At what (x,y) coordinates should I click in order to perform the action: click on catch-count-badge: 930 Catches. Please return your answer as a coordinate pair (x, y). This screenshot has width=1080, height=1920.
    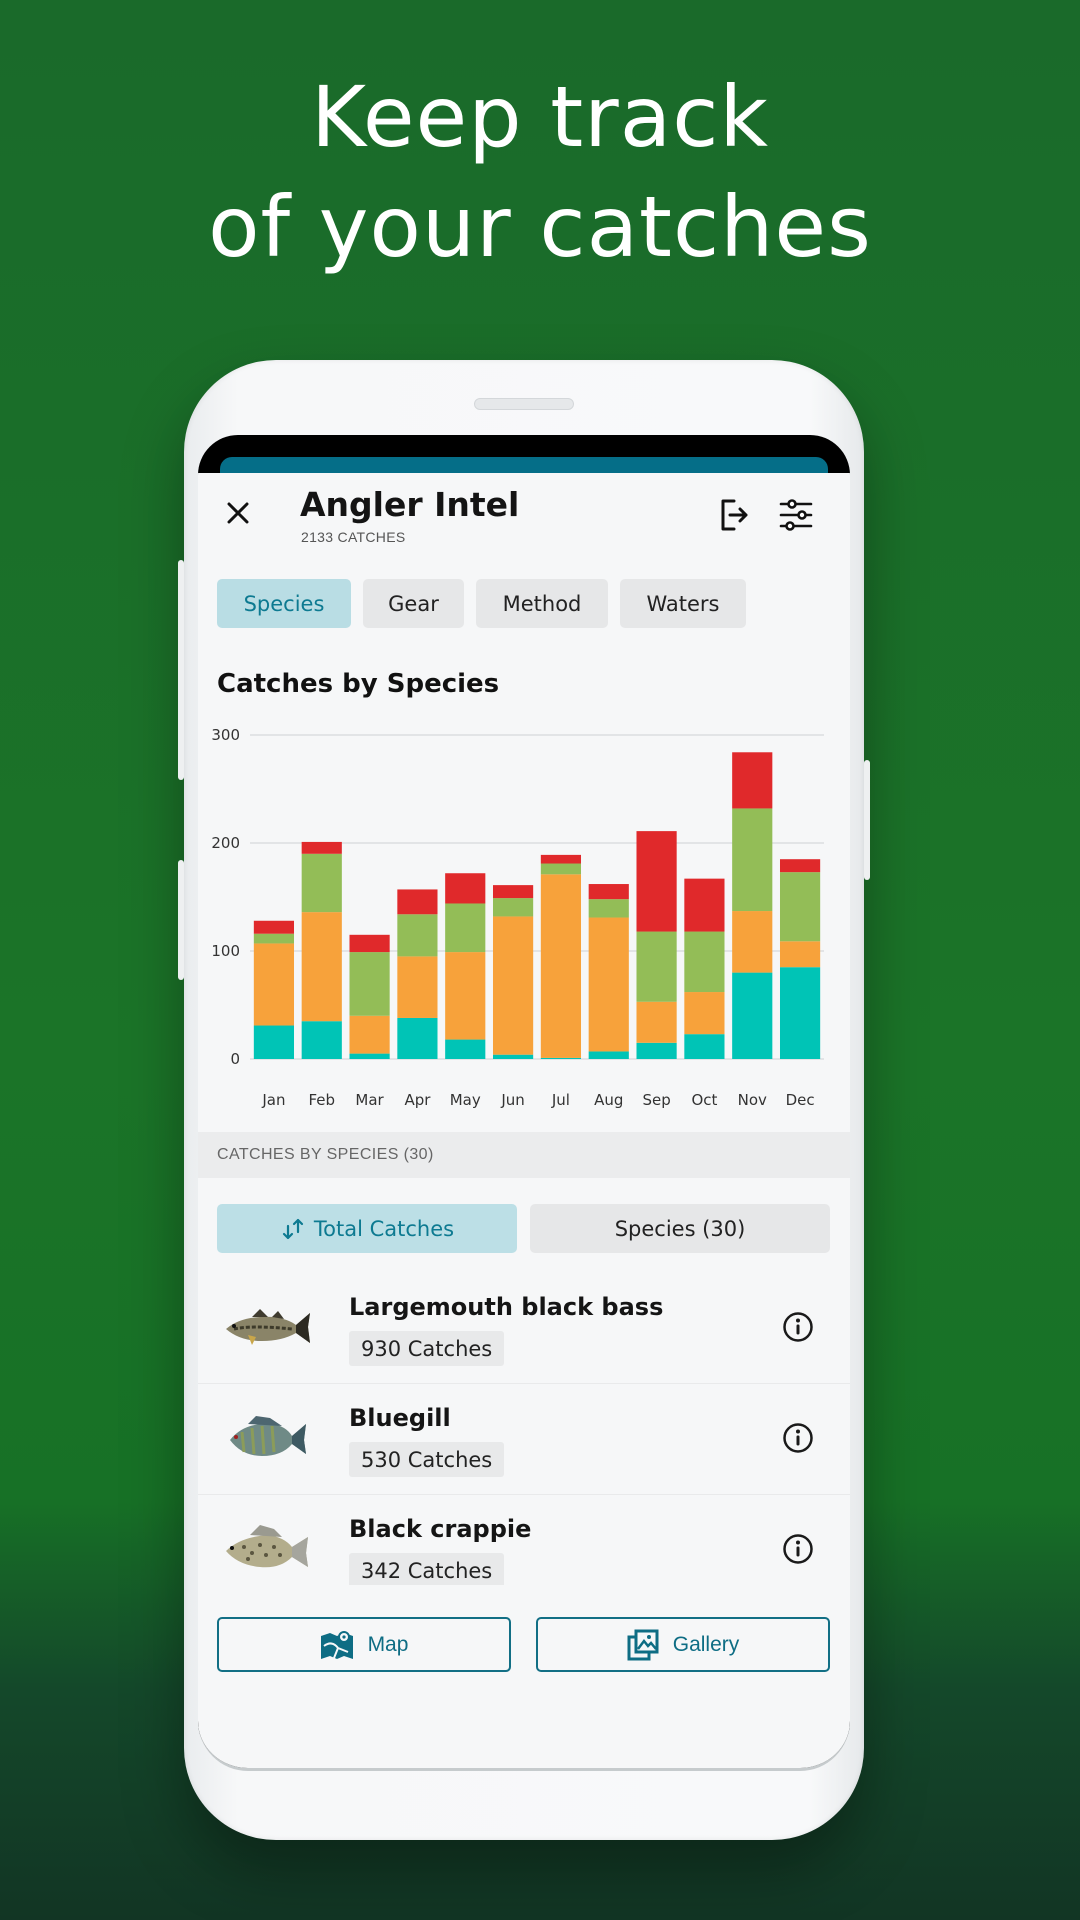
    Looking at the image, I should click on (427, 1348).